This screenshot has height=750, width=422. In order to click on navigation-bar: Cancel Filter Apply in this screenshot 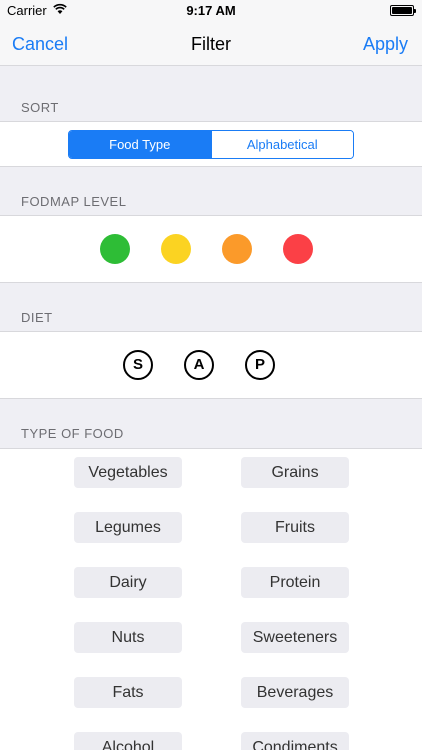, I will do `click(211, 44)`.